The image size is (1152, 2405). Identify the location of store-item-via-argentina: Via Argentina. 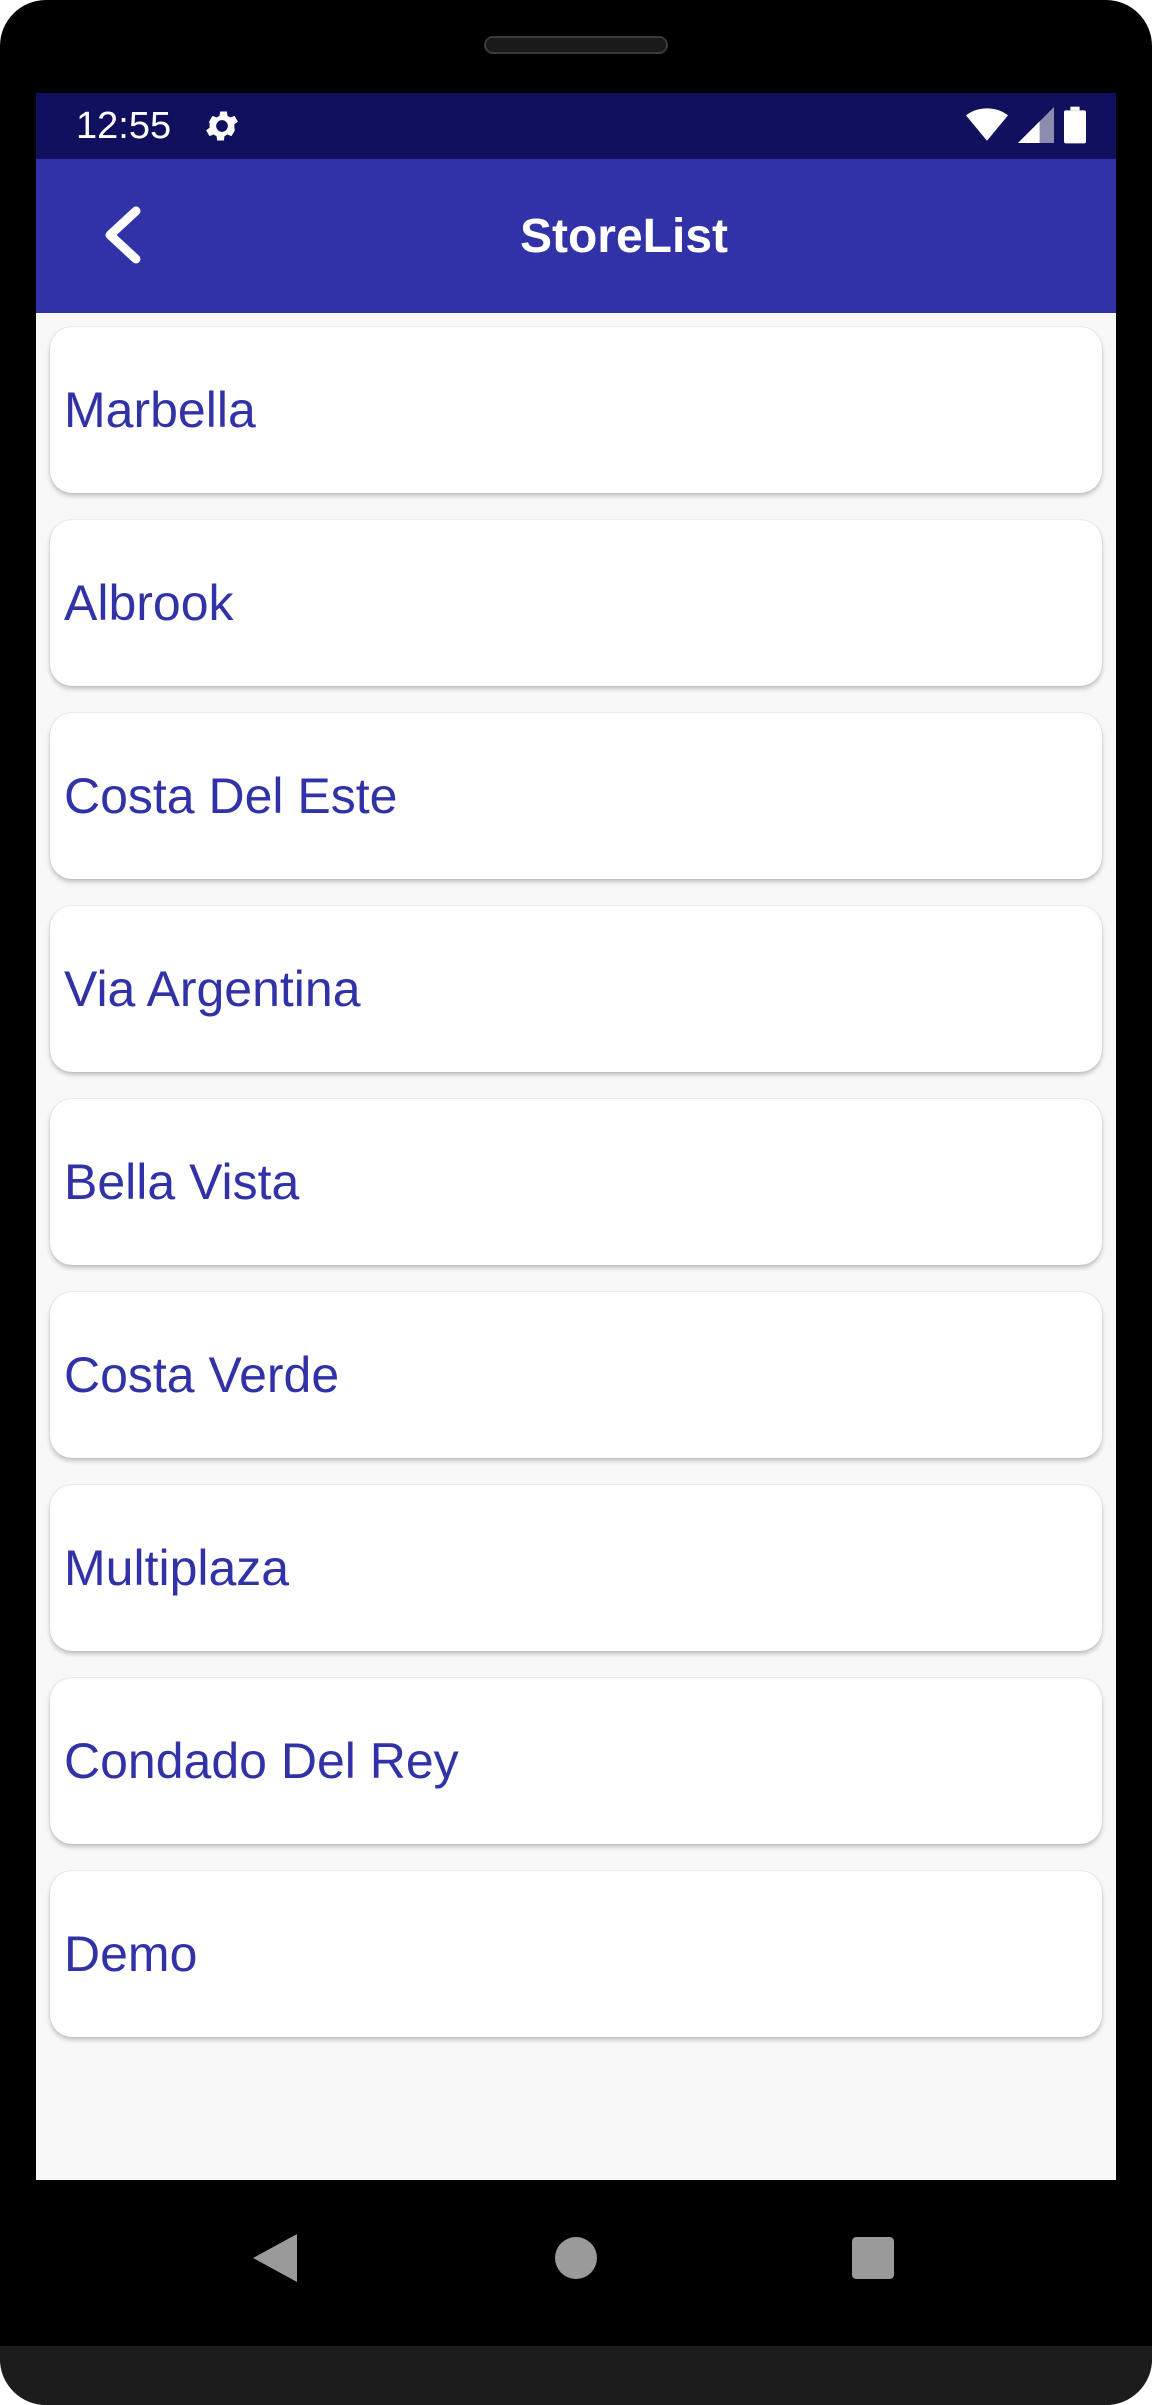
(576, 989).